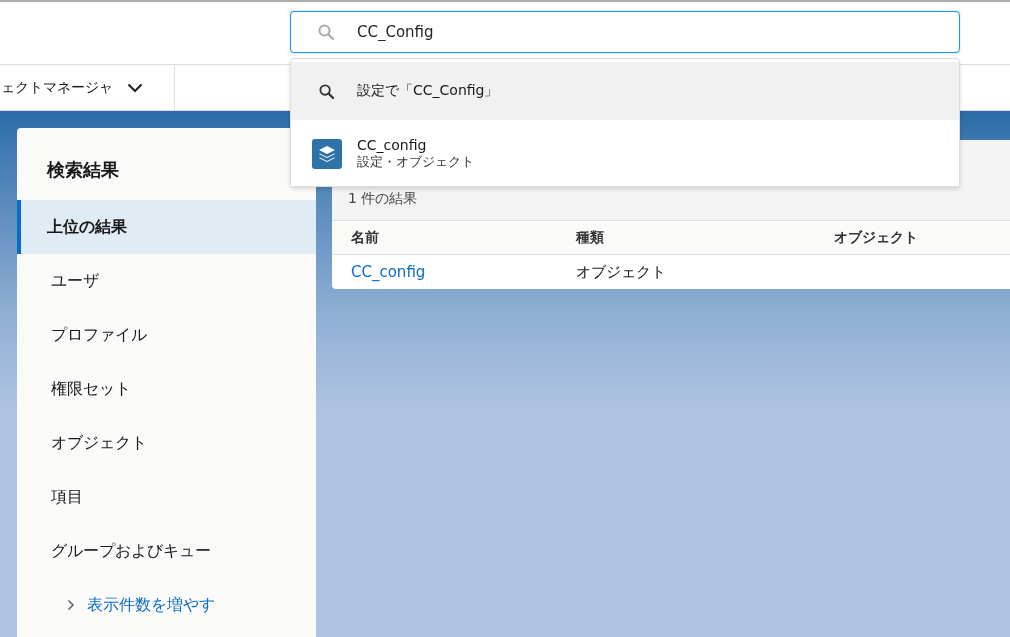  Describe the element at coordinates (392, 145) in the screenshot. I see `suggestion-title: CC_config` at that location.